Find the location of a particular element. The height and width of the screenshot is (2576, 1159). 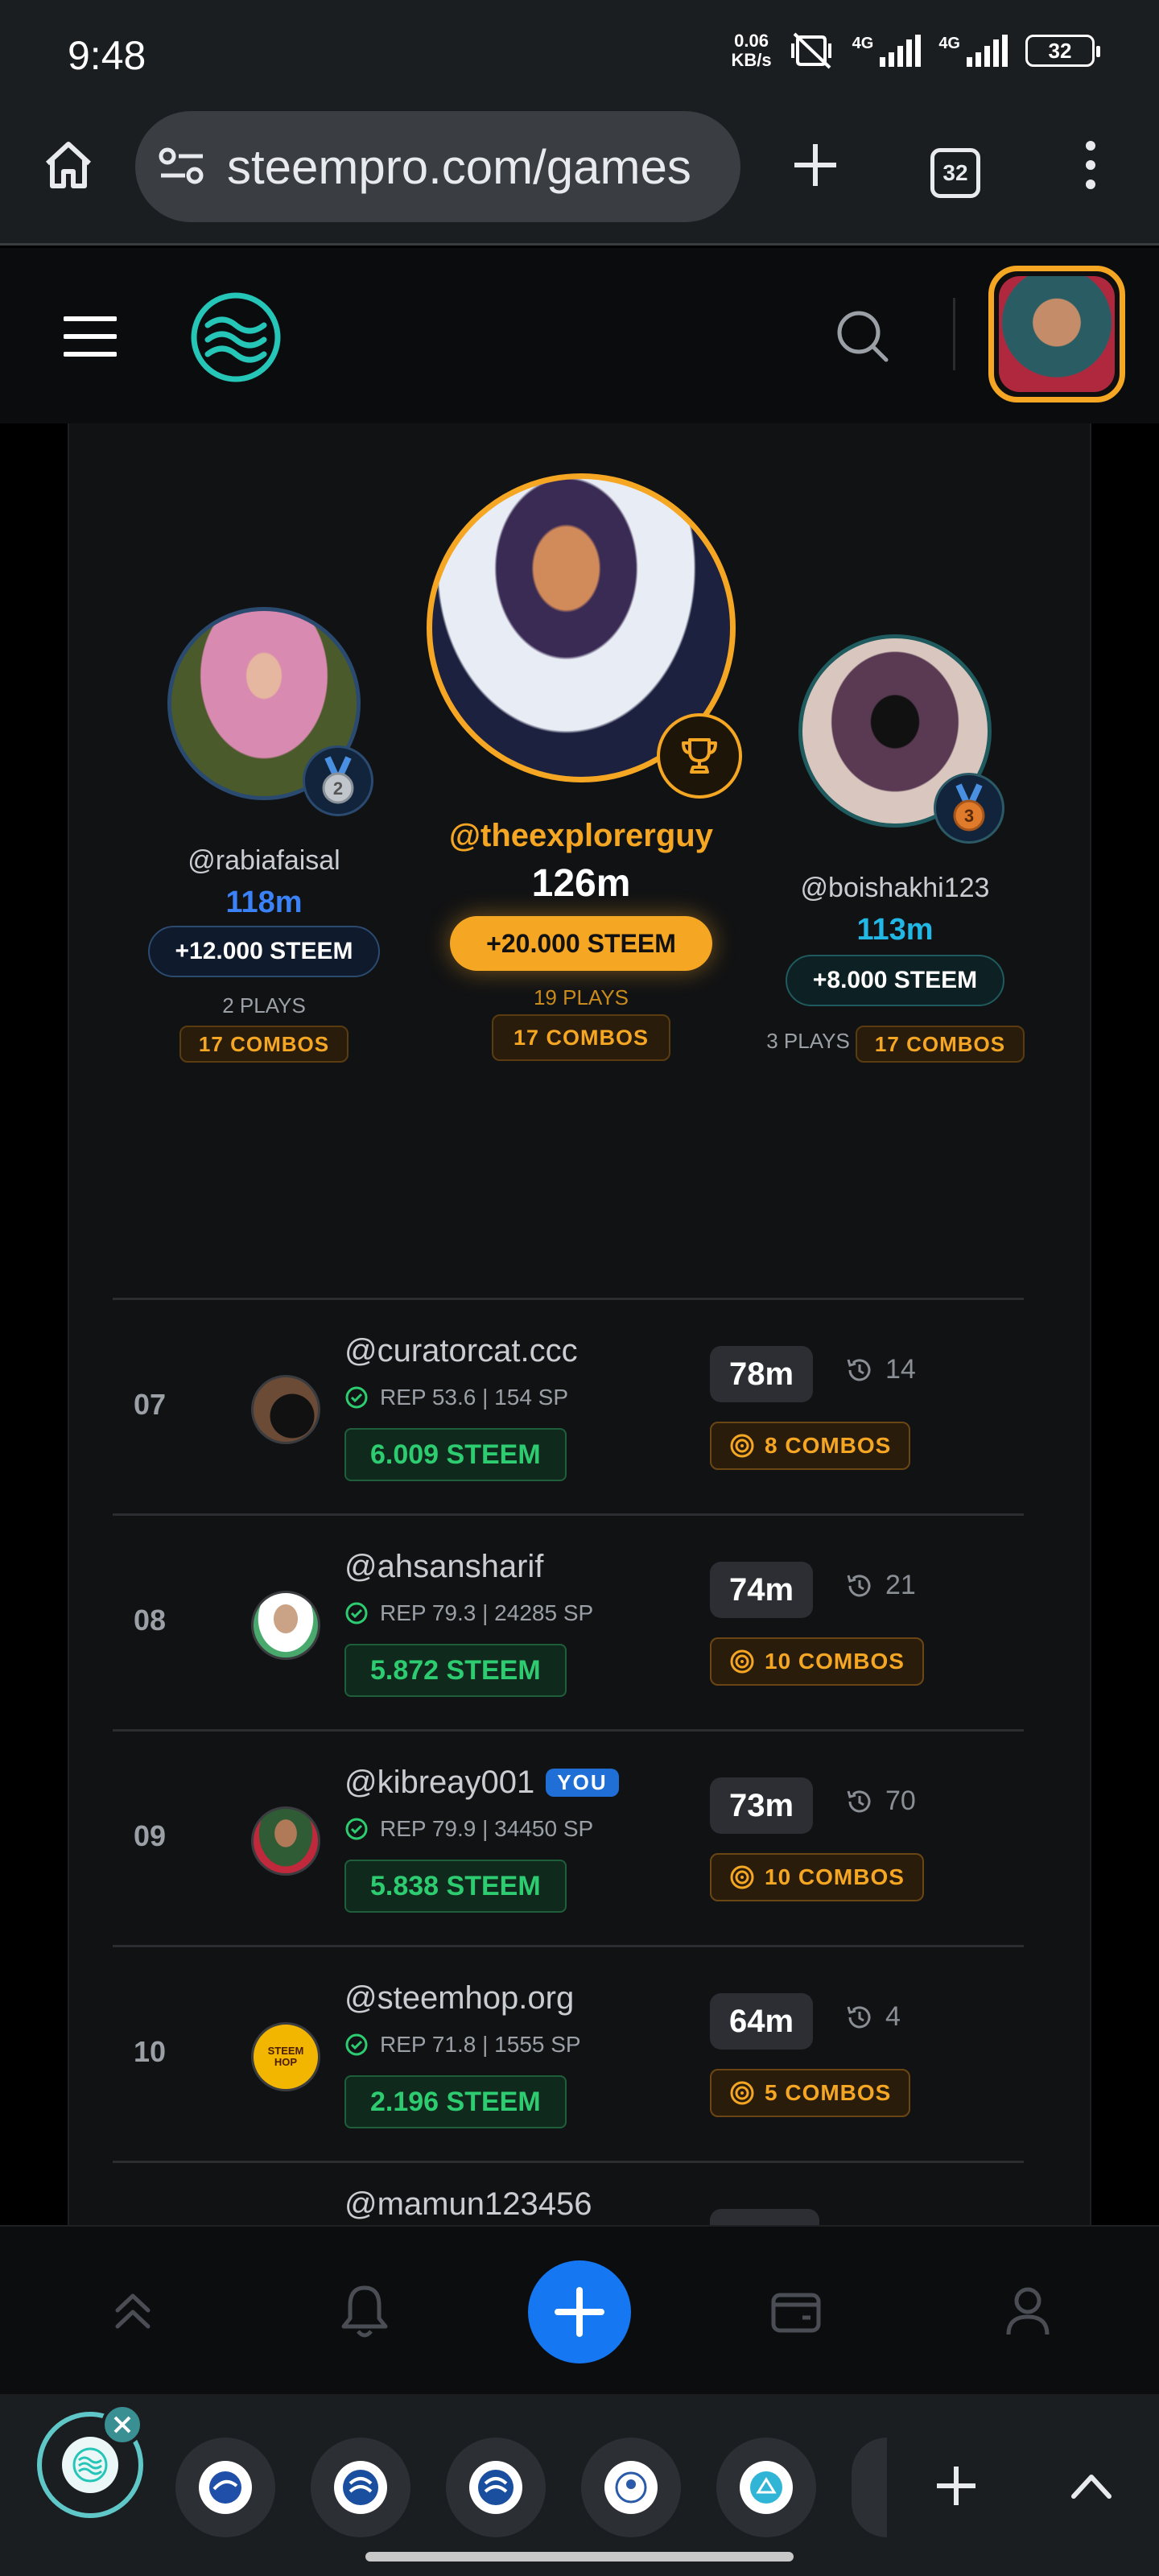

url-text: steempro.com/games is located at coordinates (459, 167).